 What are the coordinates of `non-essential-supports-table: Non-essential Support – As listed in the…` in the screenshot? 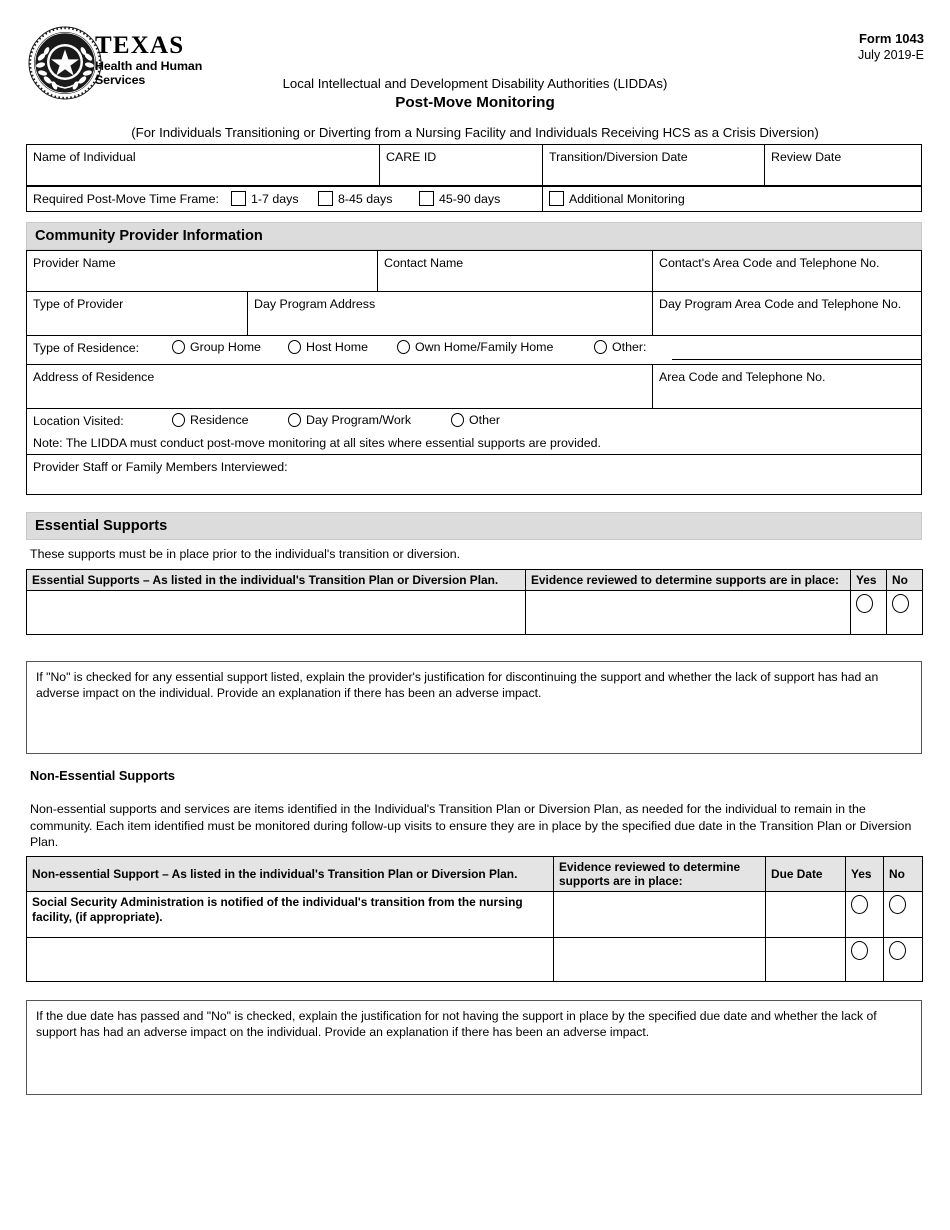 It's located at (474, 919).